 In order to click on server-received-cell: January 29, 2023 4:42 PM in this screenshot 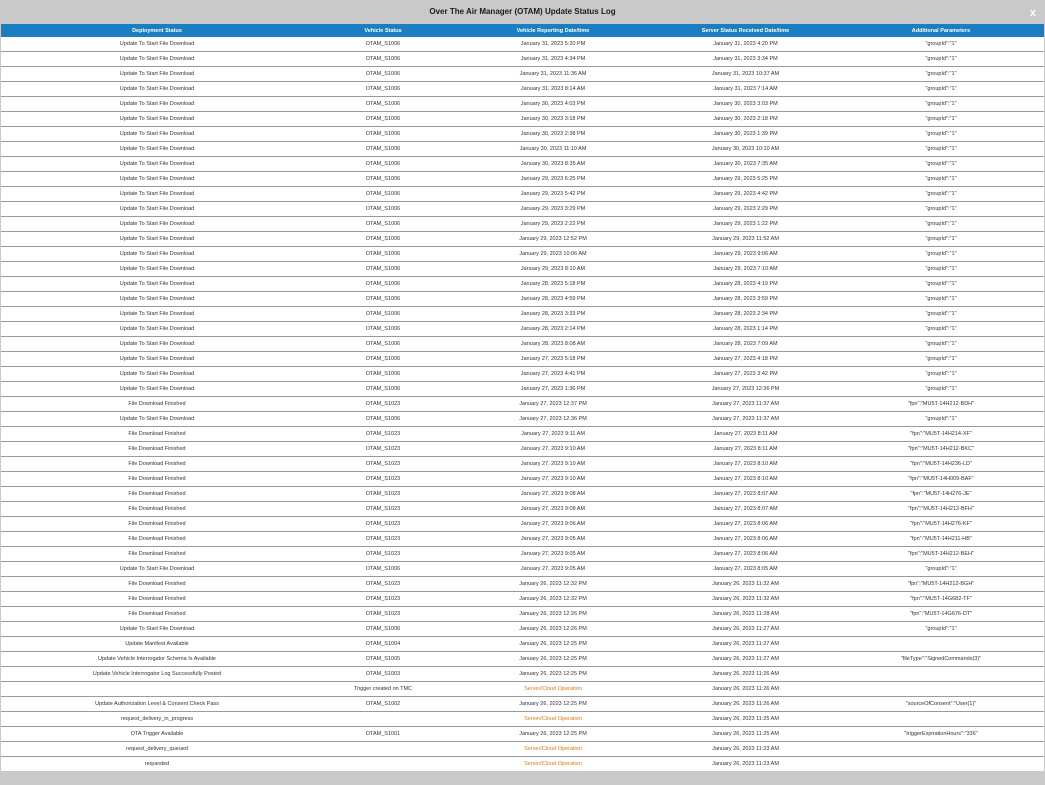, I will do `click(745, 194)`.